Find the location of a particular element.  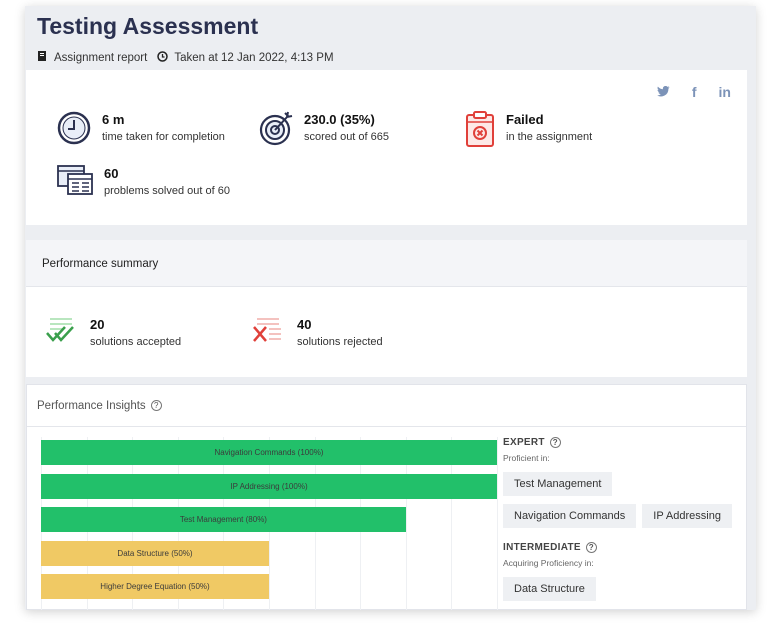

chart-bar: IP Addressing (100%) is located at coordinates (269, 486).